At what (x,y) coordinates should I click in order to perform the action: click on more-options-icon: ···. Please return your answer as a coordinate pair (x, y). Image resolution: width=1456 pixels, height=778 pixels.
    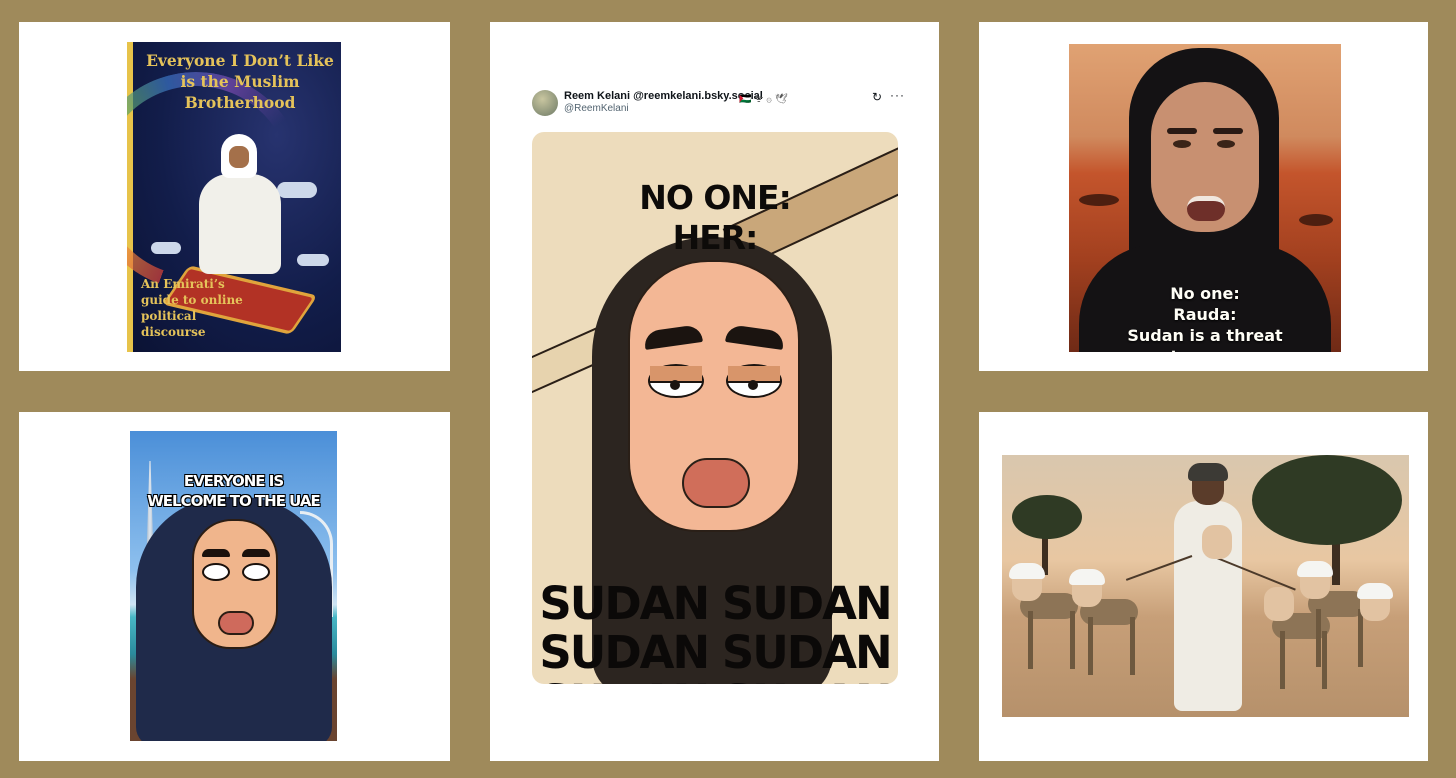
    Looking at the image, I should click on (897, 95).